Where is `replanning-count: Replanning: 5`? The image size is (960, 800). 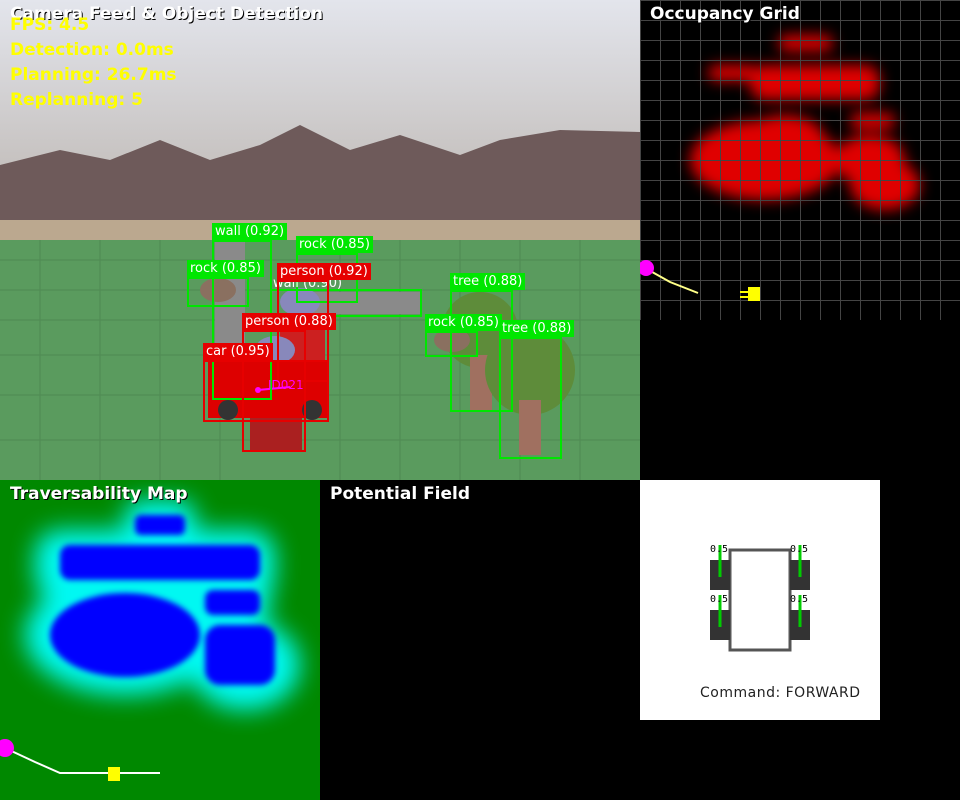 replanning-count: Replanning: 5 is located at coordinates (76, 100).